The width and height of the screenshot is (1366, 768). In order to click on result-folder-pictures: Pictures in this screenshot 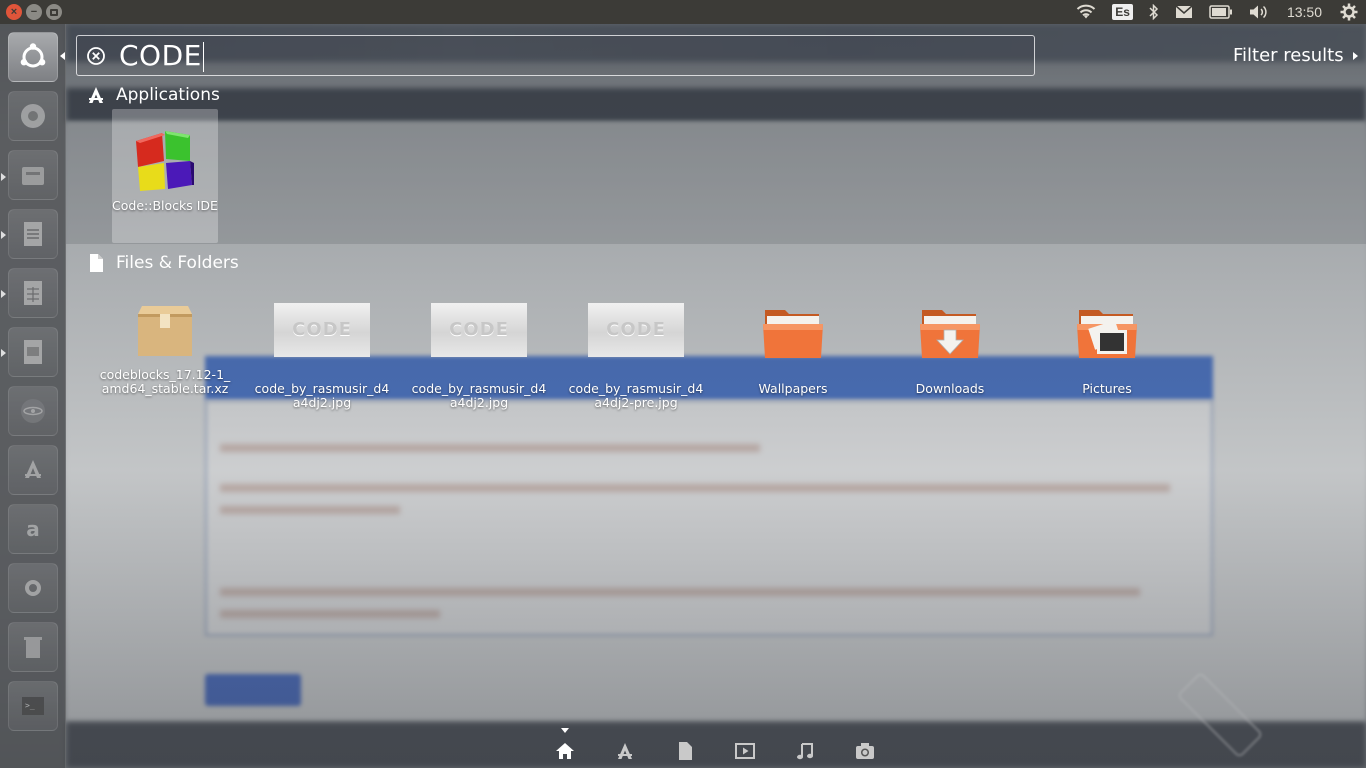, I will do `click(1107, 349)`.